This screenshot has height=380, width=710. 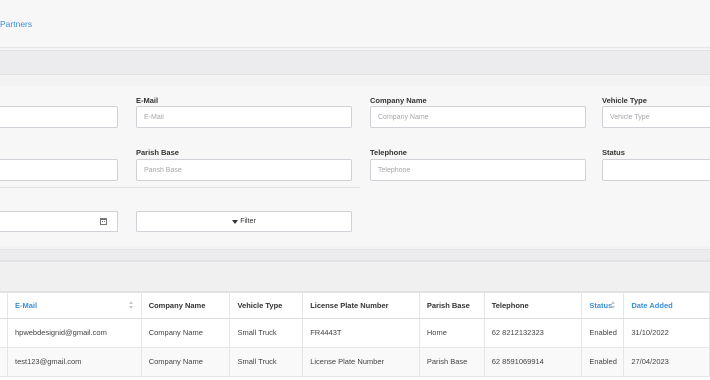 I want to click on date-range-input, so click(x=59, y=221).